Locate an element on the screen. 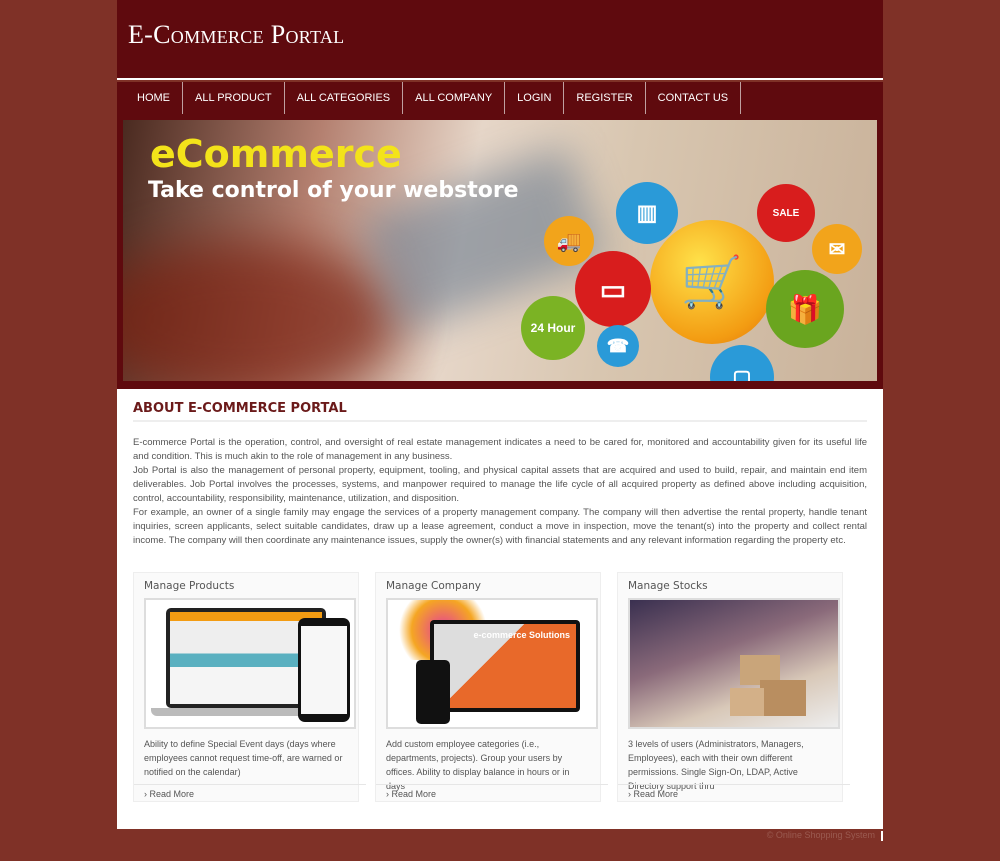 This screenshot has height=861, width=1000. card-image-laptop-boxes is located at coordinates (734, 663).